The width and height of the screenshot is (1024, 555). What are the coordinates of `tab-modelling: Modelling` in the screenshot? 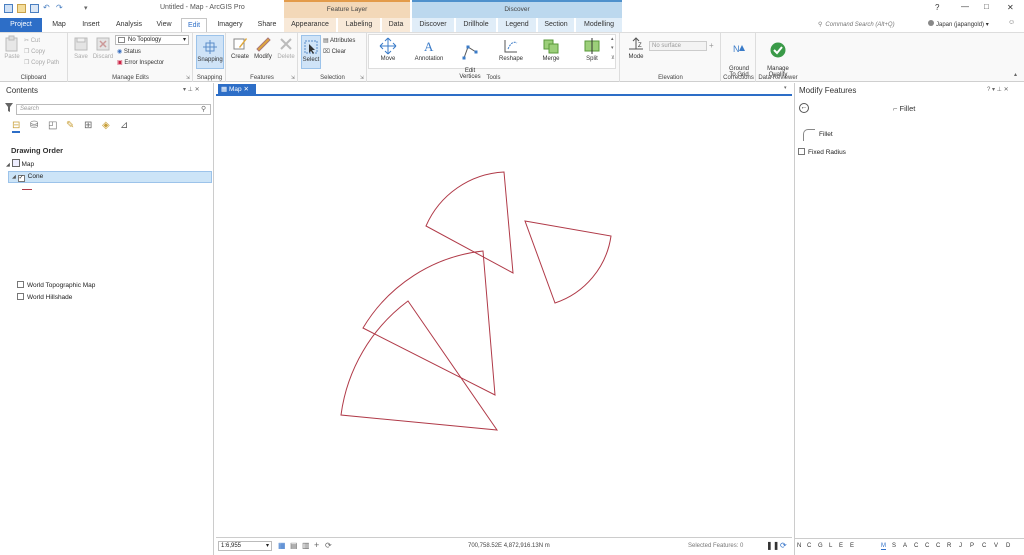 It's located at (599, 25).